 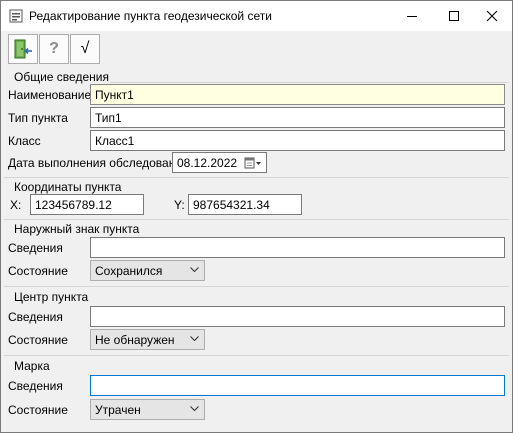 I want to click on minimize-button, so click(x=412, y=16).